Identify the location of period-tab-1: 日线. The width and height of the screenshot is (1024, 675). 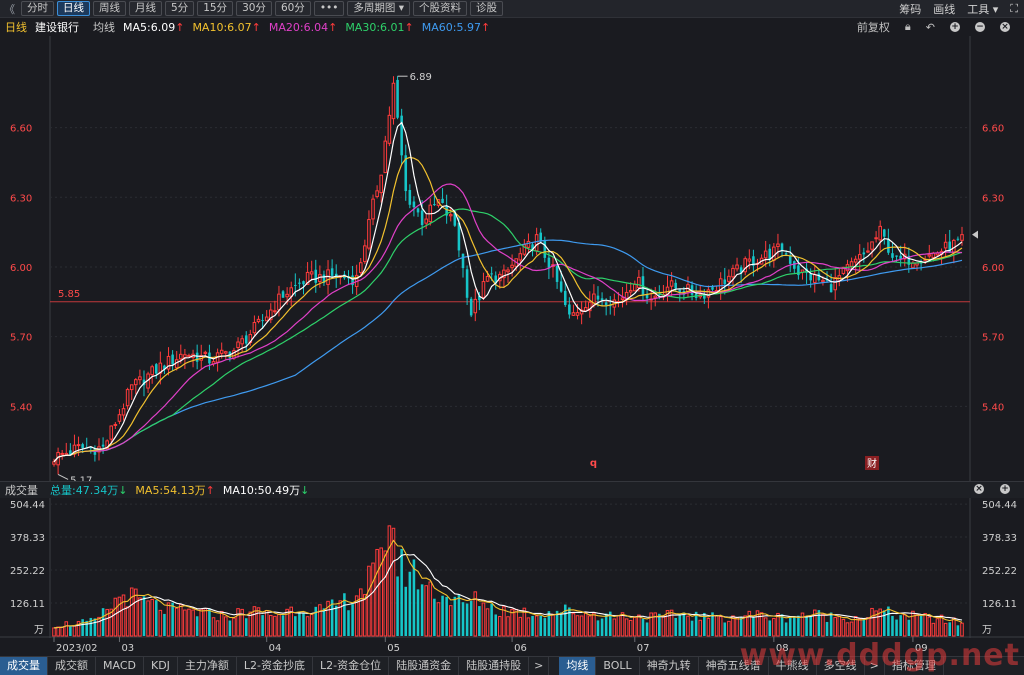
(73, 8).